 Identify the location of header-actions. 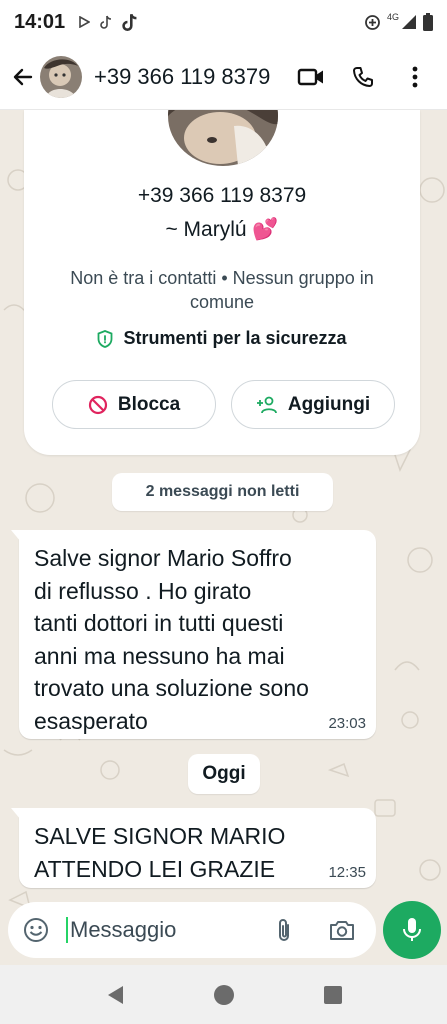
(367, 77).